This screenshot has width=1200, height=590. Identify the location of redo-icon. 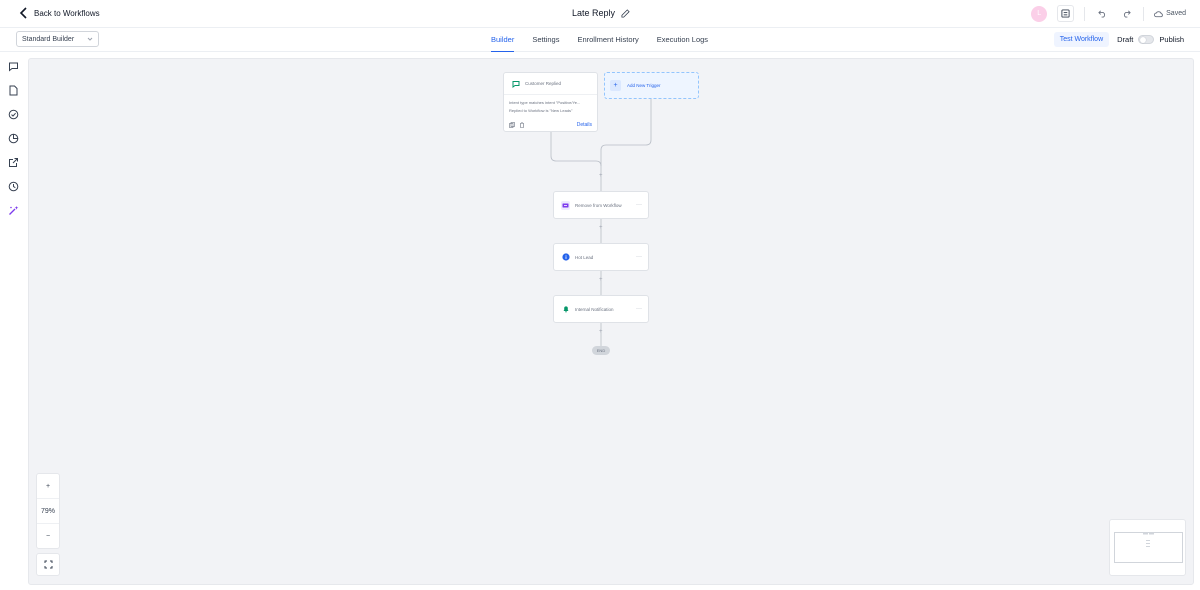
(1127, 14).